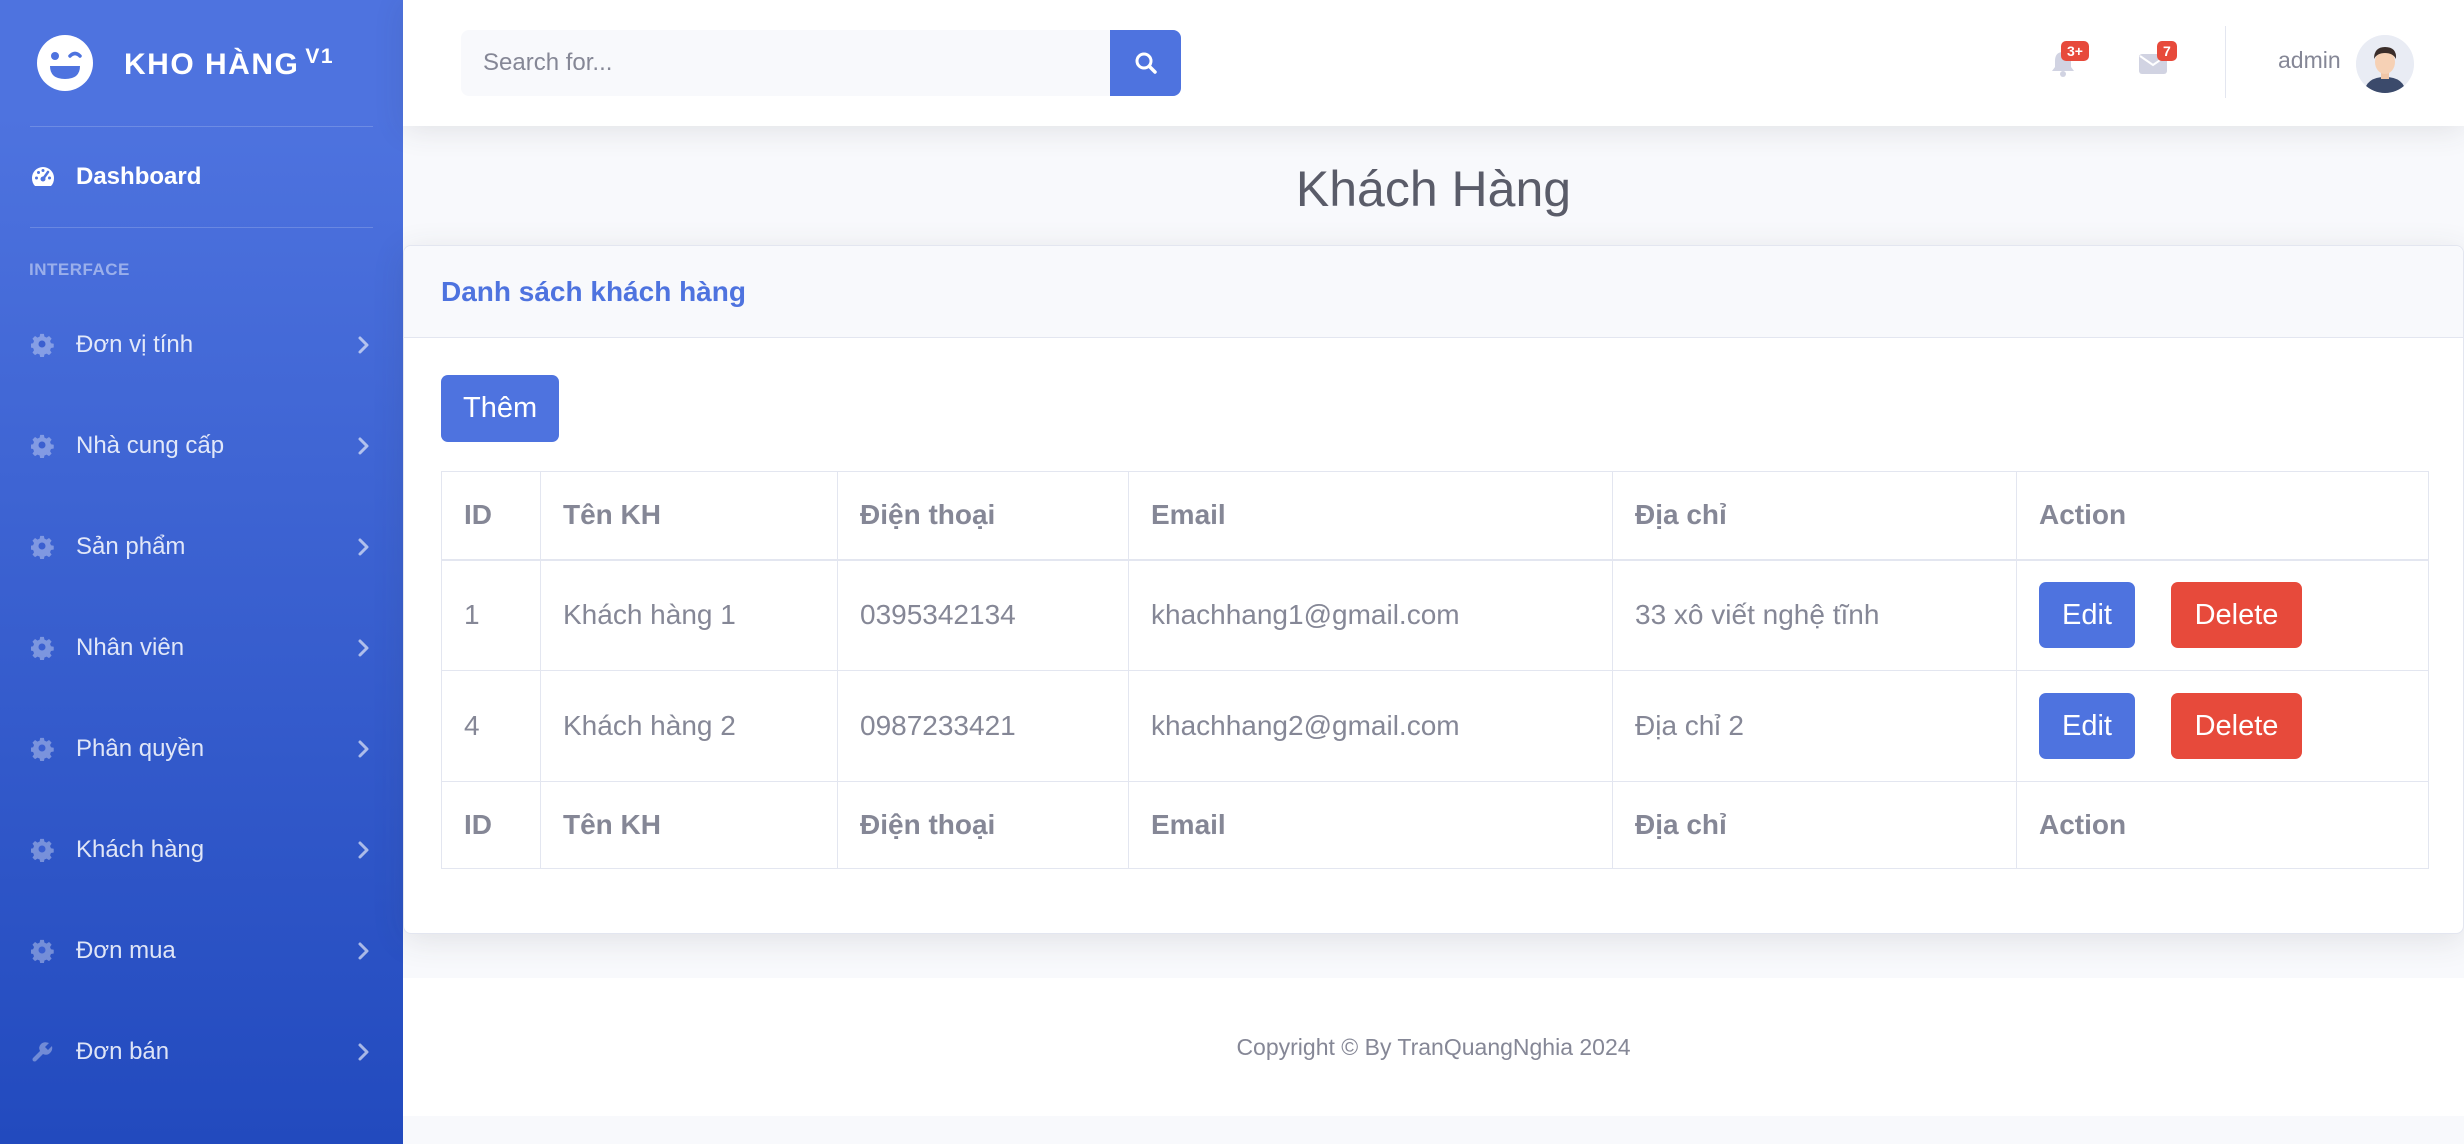 Image resolution: width=2464 pixels, height=1144 pixels. I want to click on footer: Copyright © By TranQuangNghia 2024, so click(1433, 1047).